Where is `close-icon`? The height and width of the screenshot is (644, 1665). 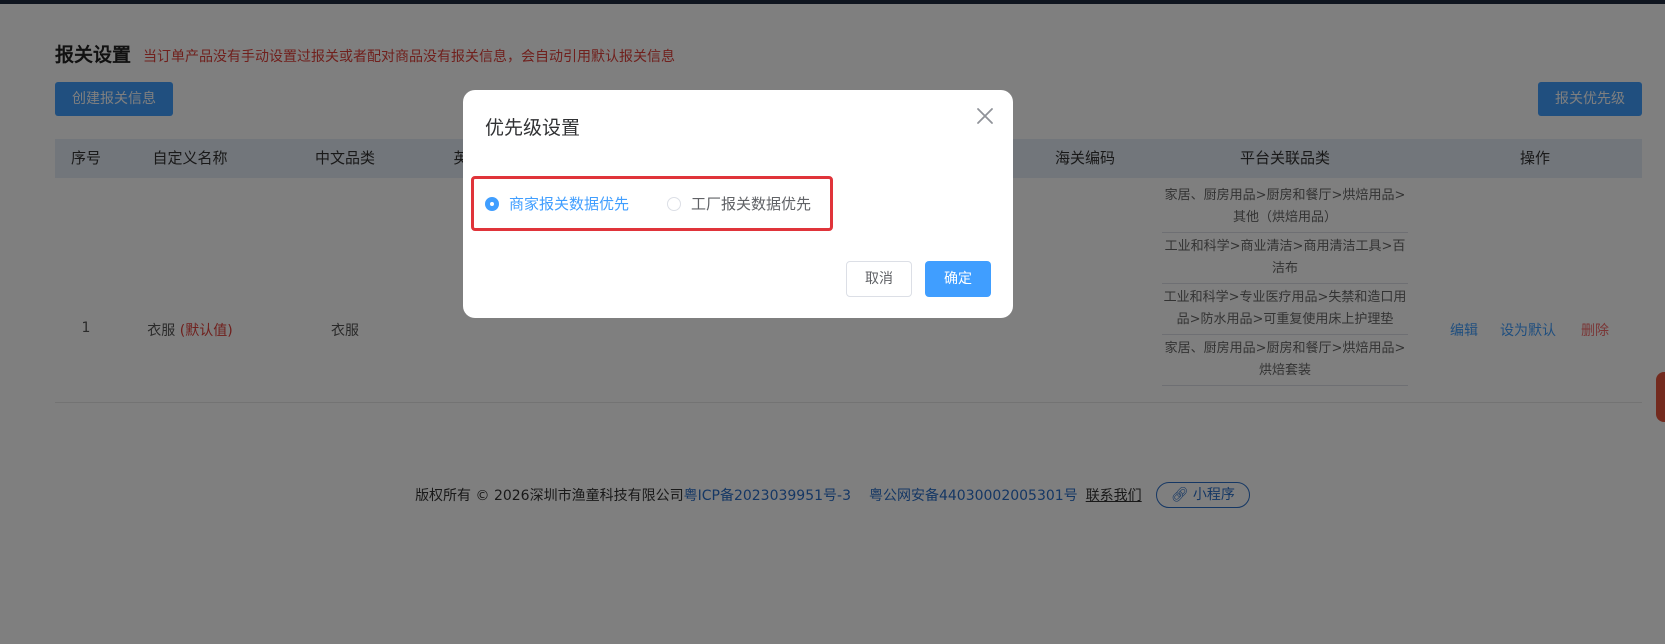 close-icon is located at coordinates (985, 116).